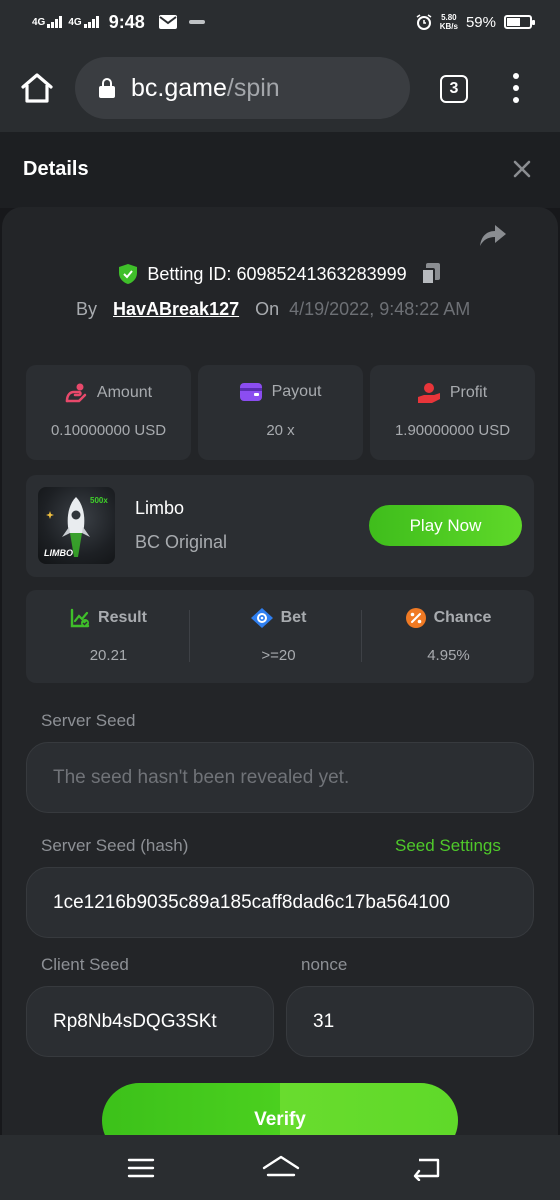  Describe the element at coordinates (448, 26) in the screenshot. I see `speed-unit: KB/s` at that location.